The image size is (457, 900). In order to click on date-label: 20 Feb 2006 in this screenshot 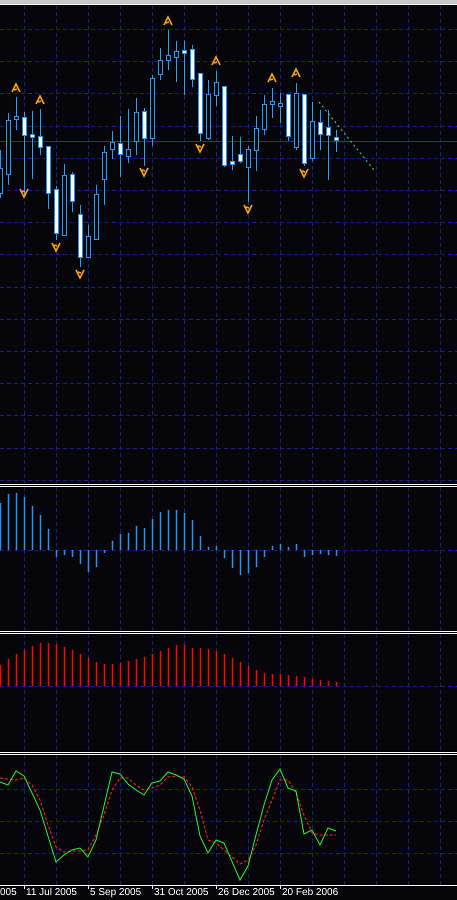, I will do `click(309, 892)`.